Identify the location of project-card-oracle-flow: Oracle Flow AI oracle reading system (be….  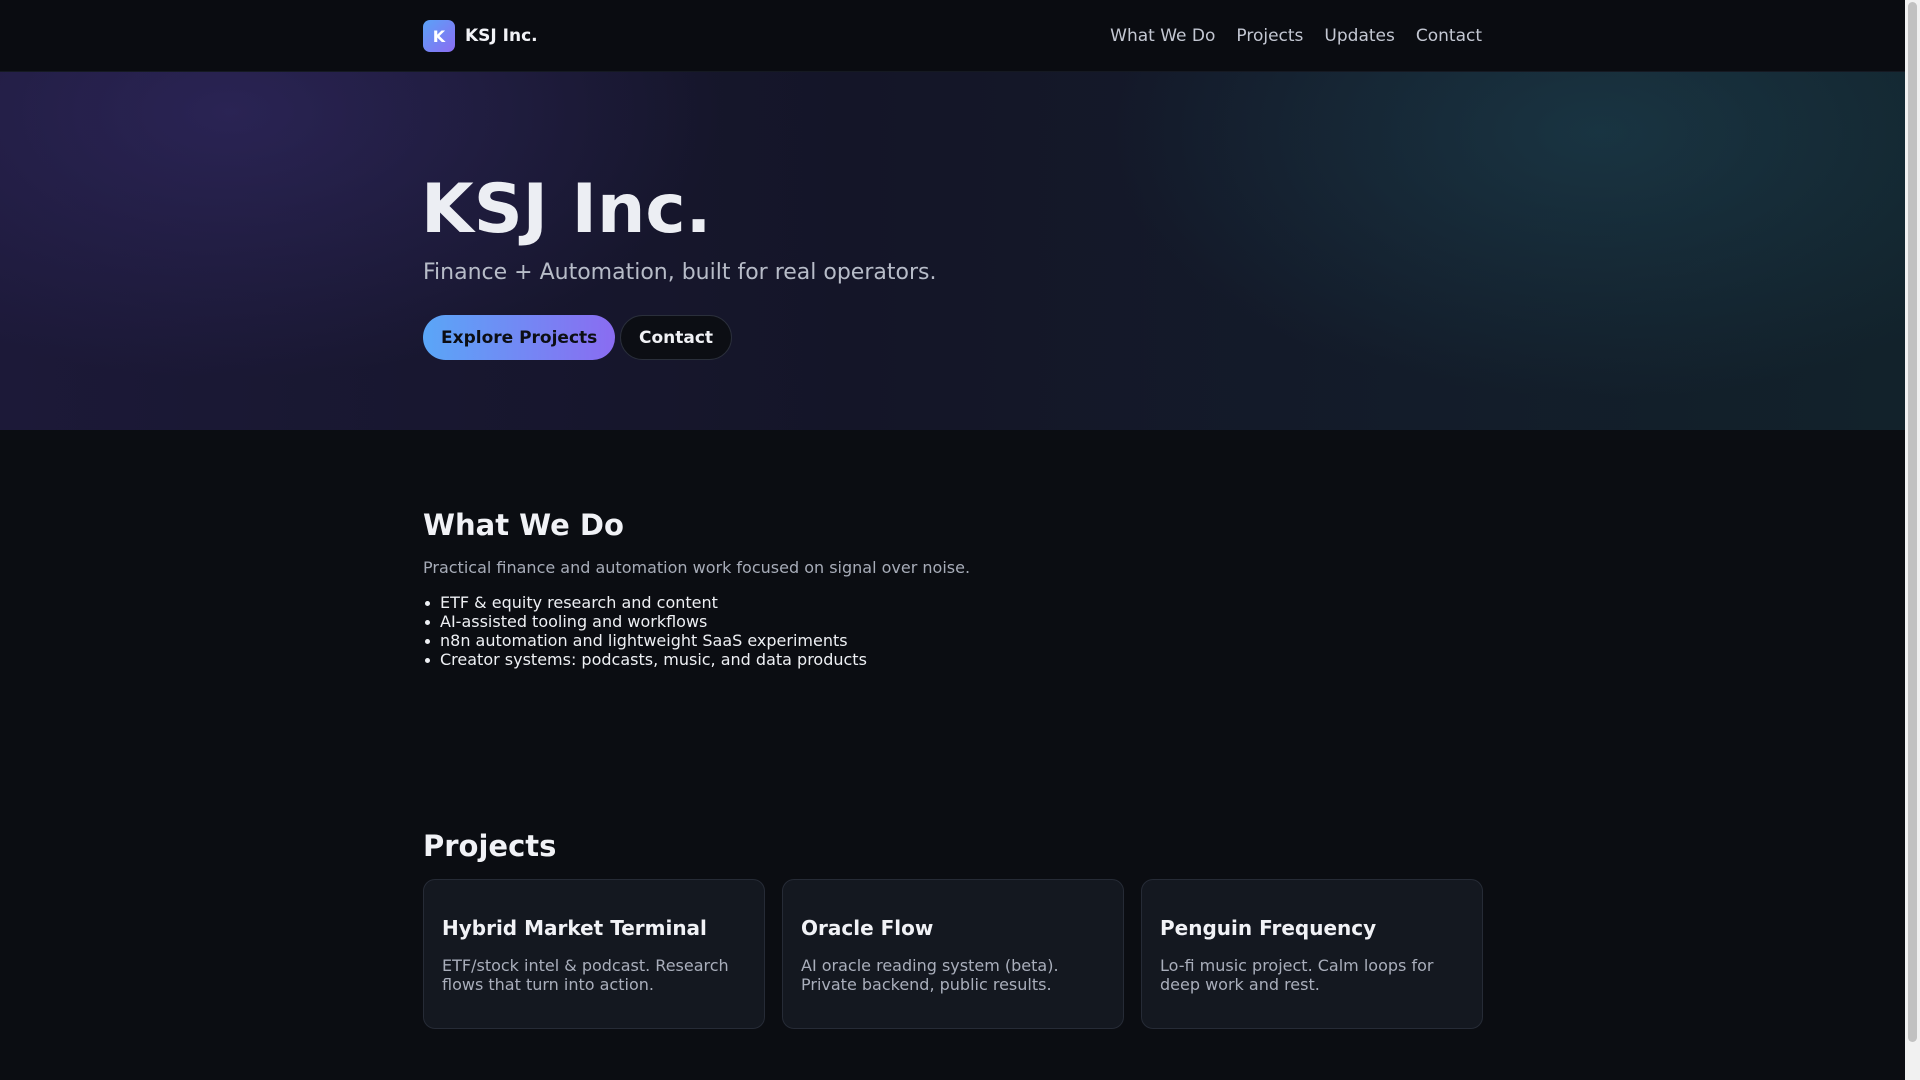
(953, 954).